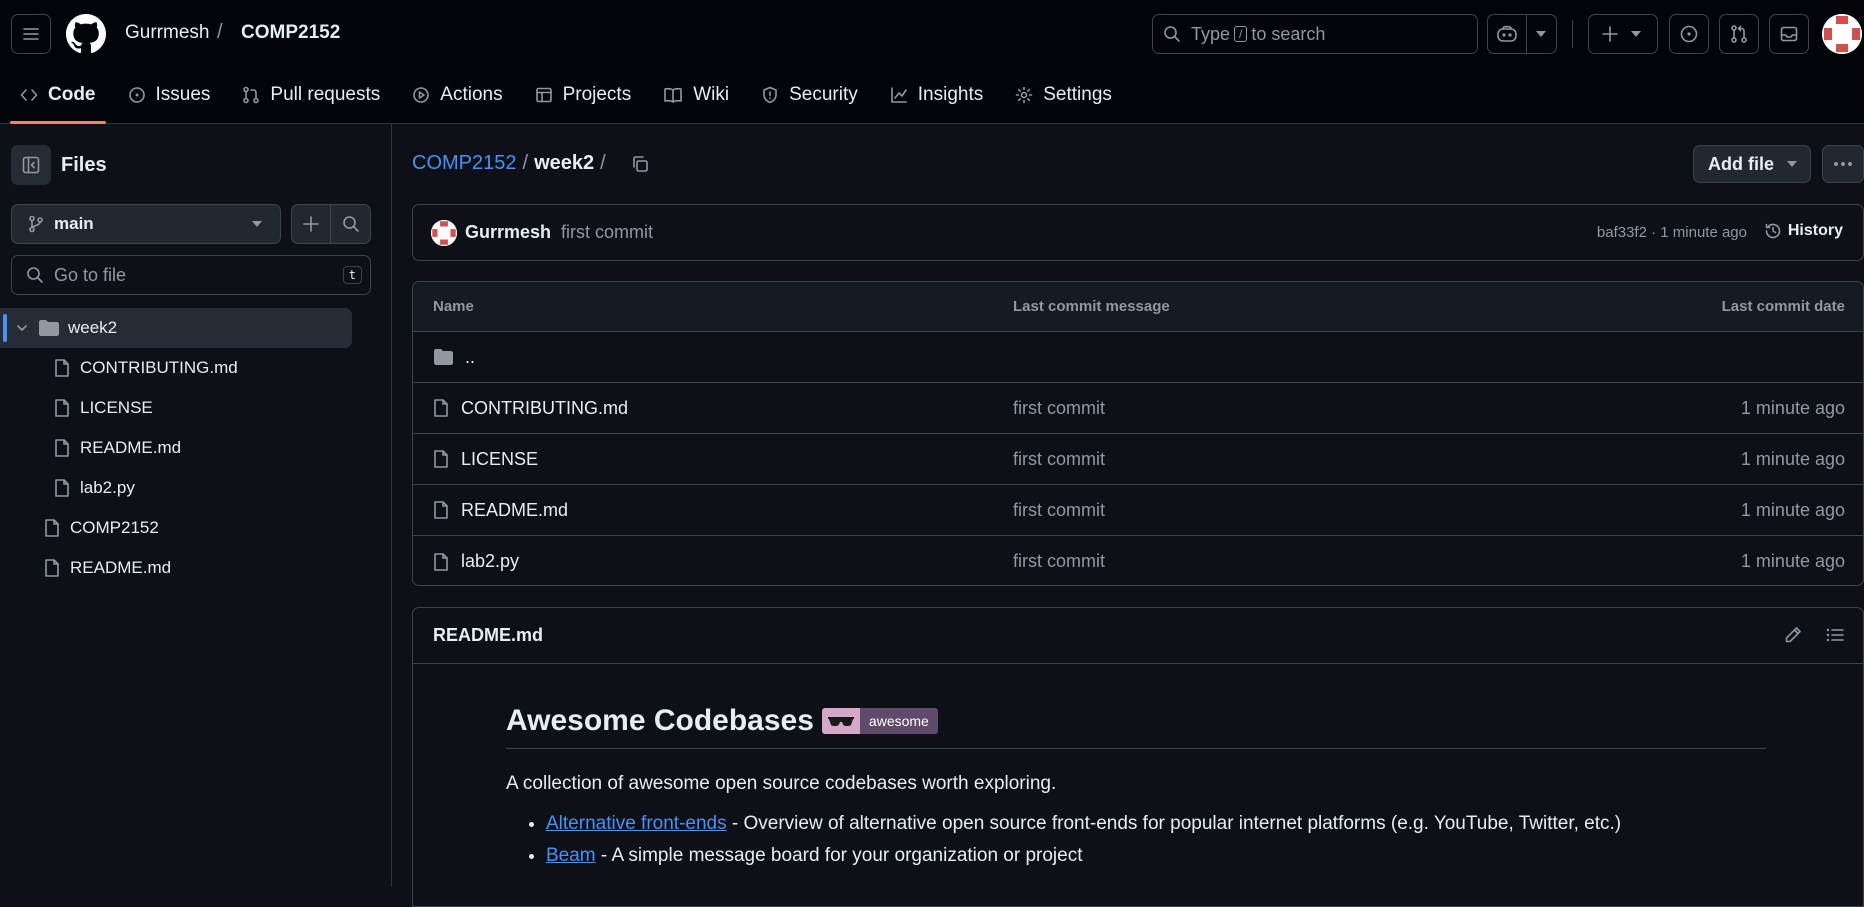 The height and width of the screenshot is (907, 1864). What do you see at coordinates (1792, 561) in the screenshot?
I see `file-commit-date: 1 minute ago` at bounding box center [1792, 561].